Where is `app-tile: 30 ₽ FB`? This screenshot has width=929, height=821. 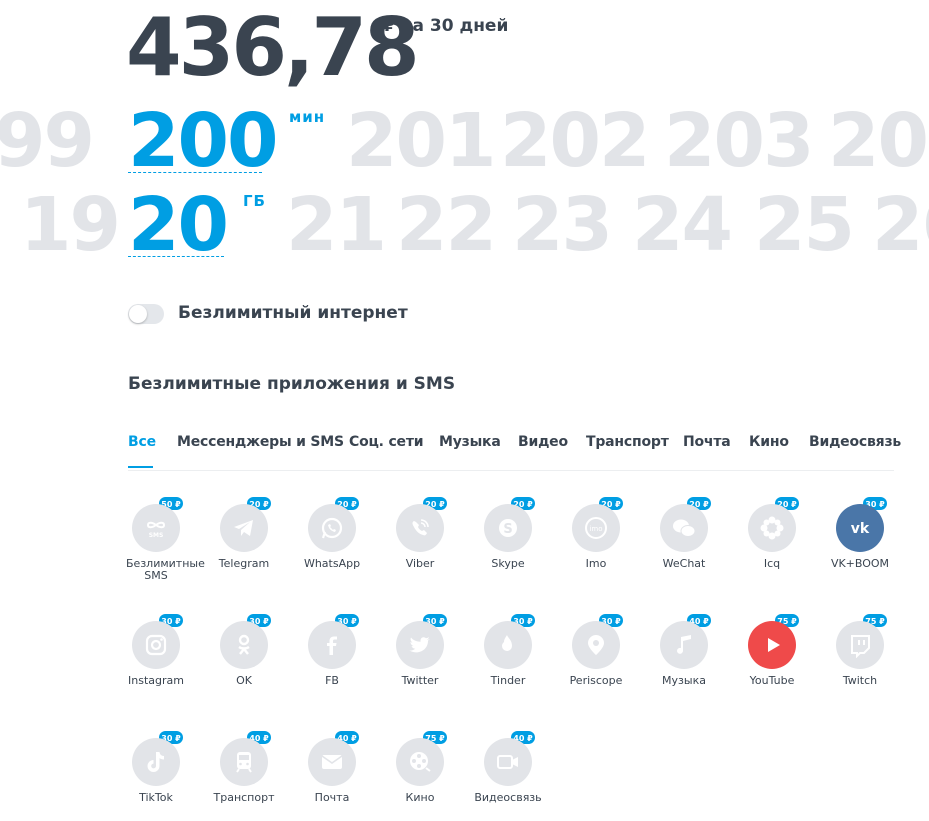 app-tile: 30 ₽ FB is located at coordinates (332, 650).